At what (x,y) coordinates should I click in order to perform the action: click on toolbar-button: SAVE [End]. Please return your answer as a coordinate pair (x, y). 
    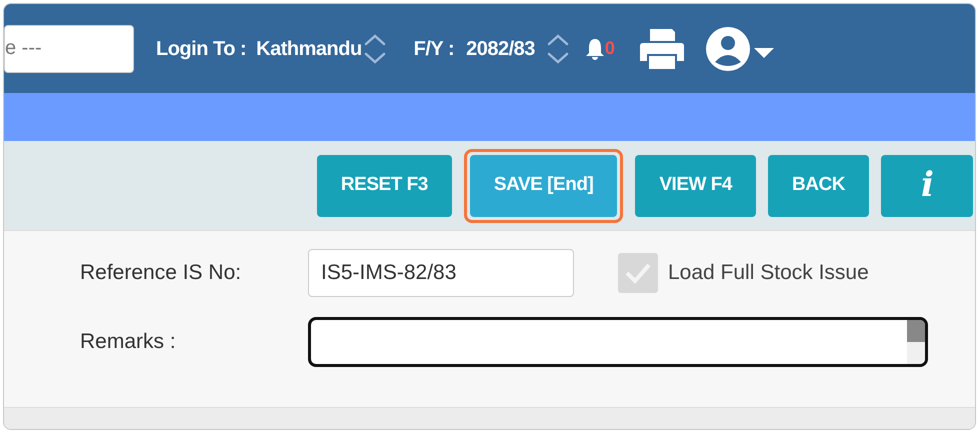
    Looking at the image, I should click on (544, 185).